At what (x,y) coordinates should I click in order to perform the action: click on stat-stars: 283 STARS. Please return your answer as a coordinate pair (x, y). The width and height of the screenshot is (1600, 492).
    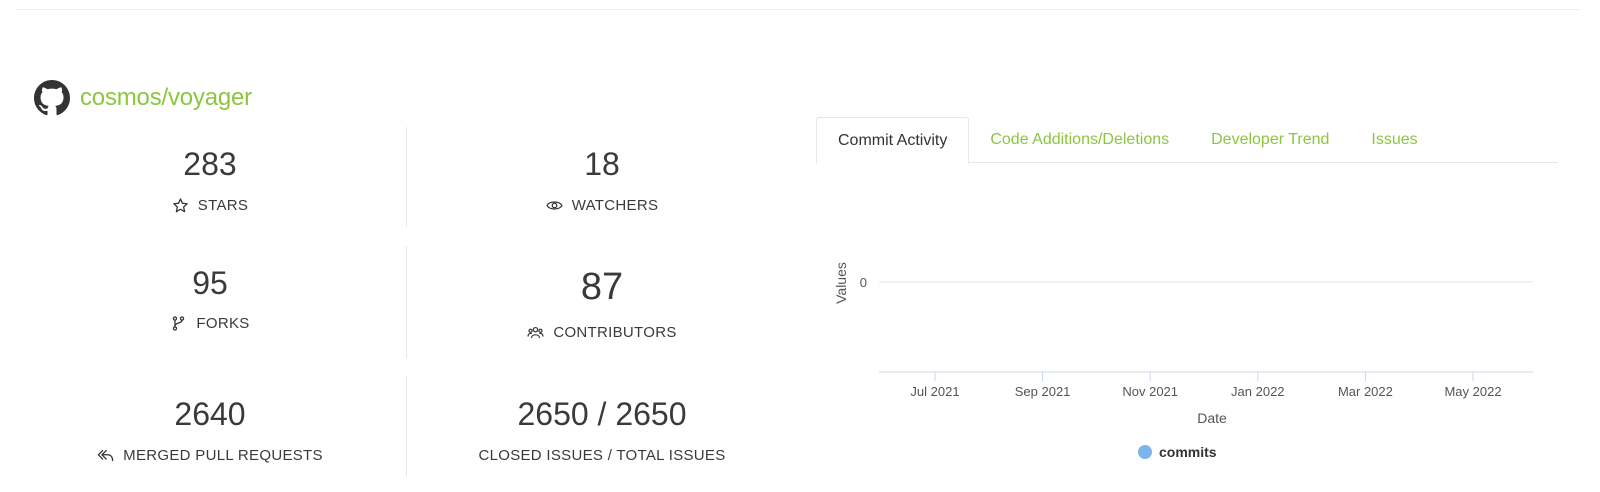
    Looking at the image, I should click on (210, 181).